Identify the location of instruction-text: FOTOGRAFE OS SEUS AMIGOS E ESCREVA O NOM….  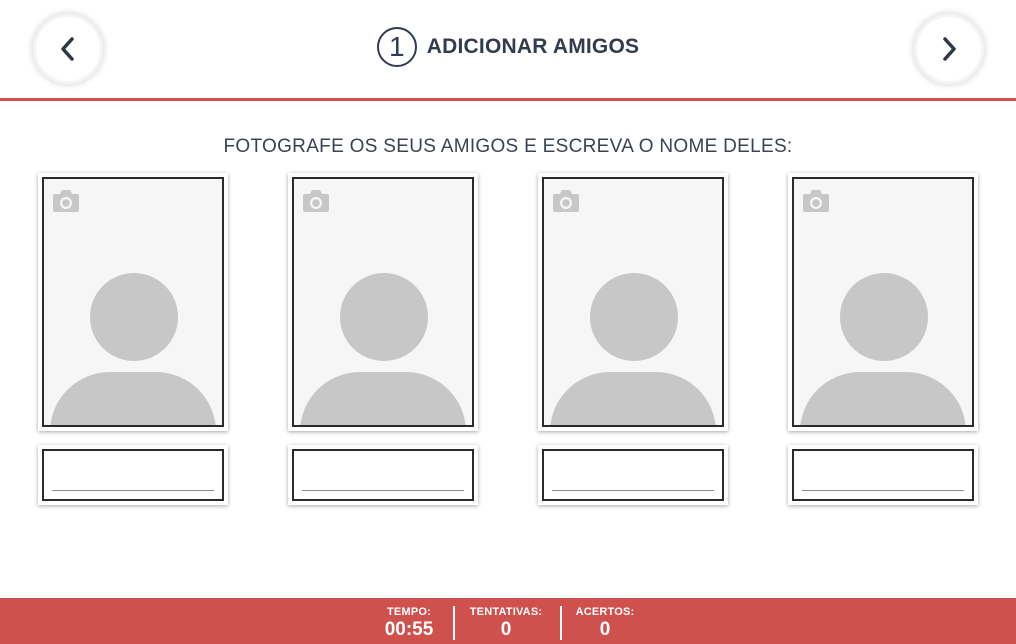
(508, 146).